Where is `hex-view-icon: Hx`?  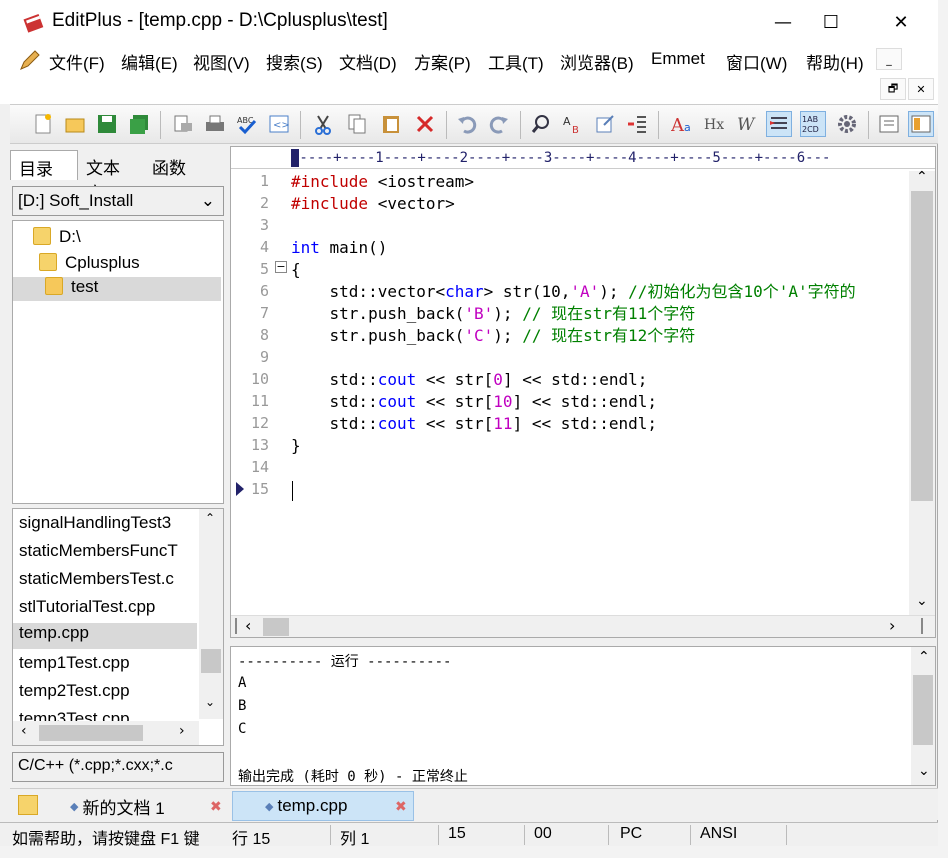 hex-view-icon: Hx is located at coordinates (715, 124).